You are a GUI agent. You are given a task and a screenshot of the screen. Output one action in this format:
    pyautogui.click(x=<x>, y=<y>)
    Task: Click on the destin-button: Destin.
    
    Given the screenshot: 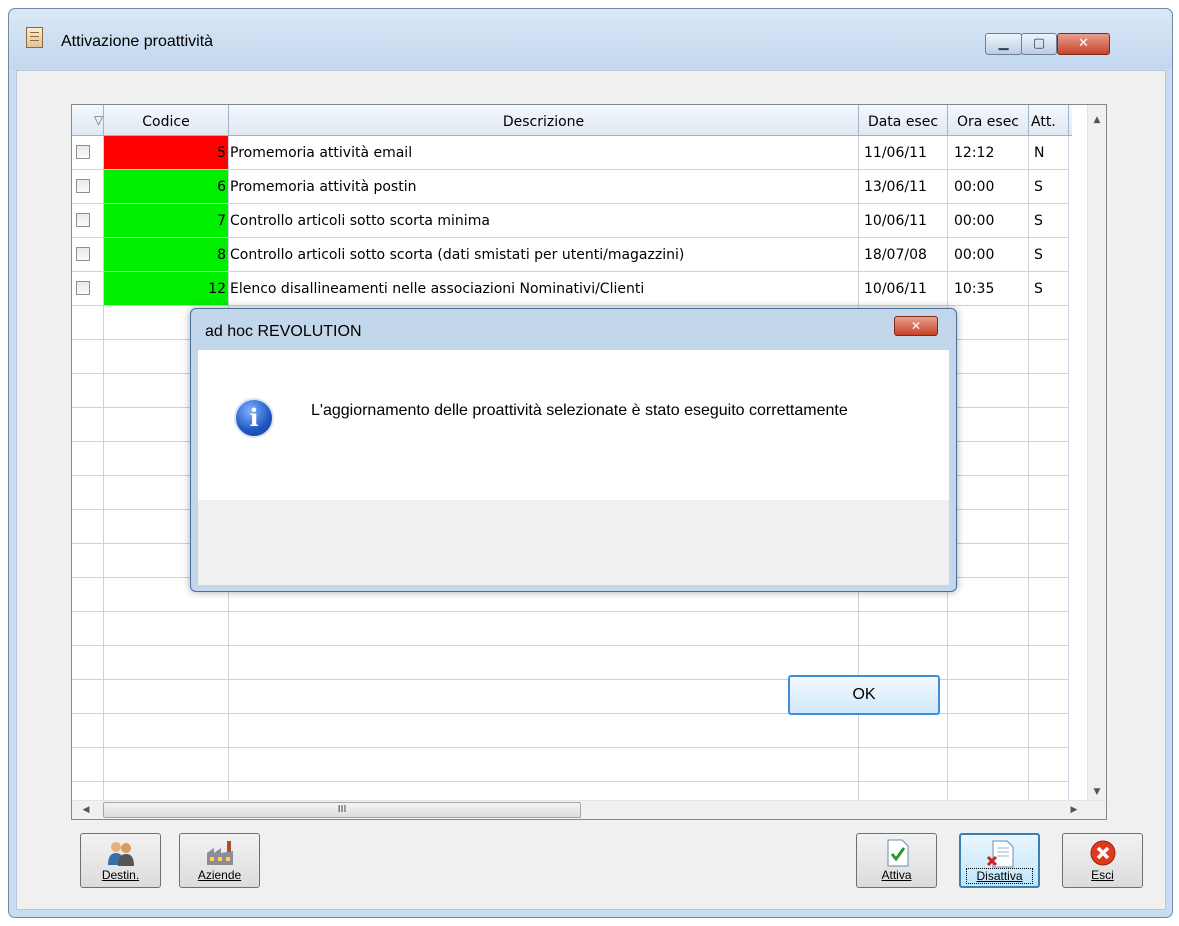 What is the action you would take?
    pyautogui.click(x=120, y=860)
    